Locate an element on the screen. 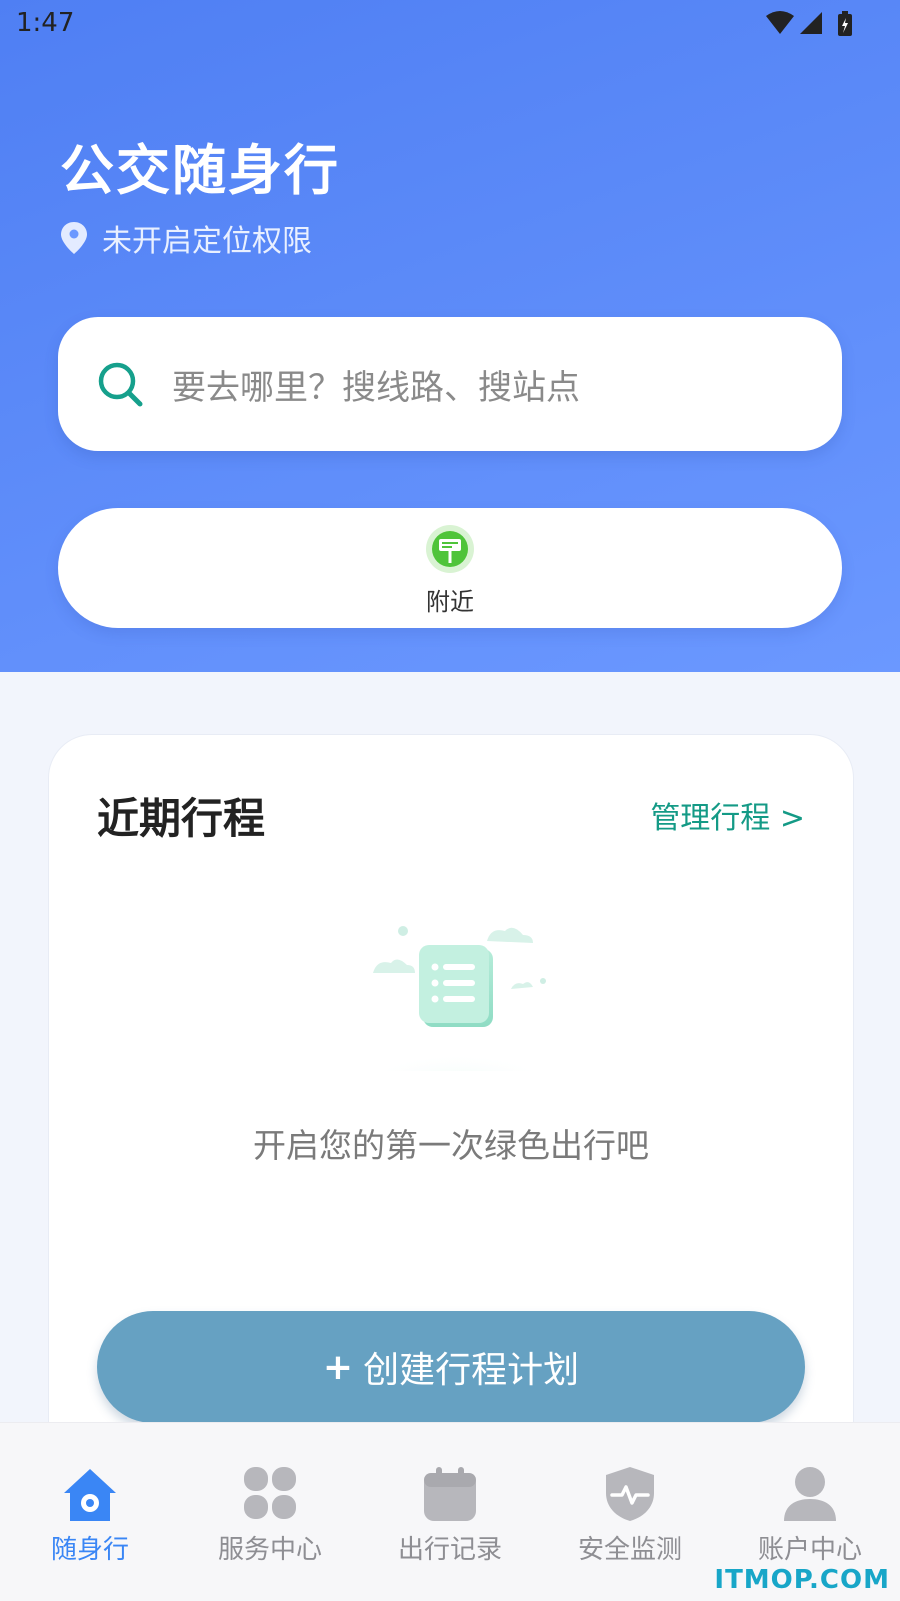 Image resolution: width=900 pixels, height=1601 pixels. nav-item-travel-records: 出行记录 is located at coordinates (450, 1515).